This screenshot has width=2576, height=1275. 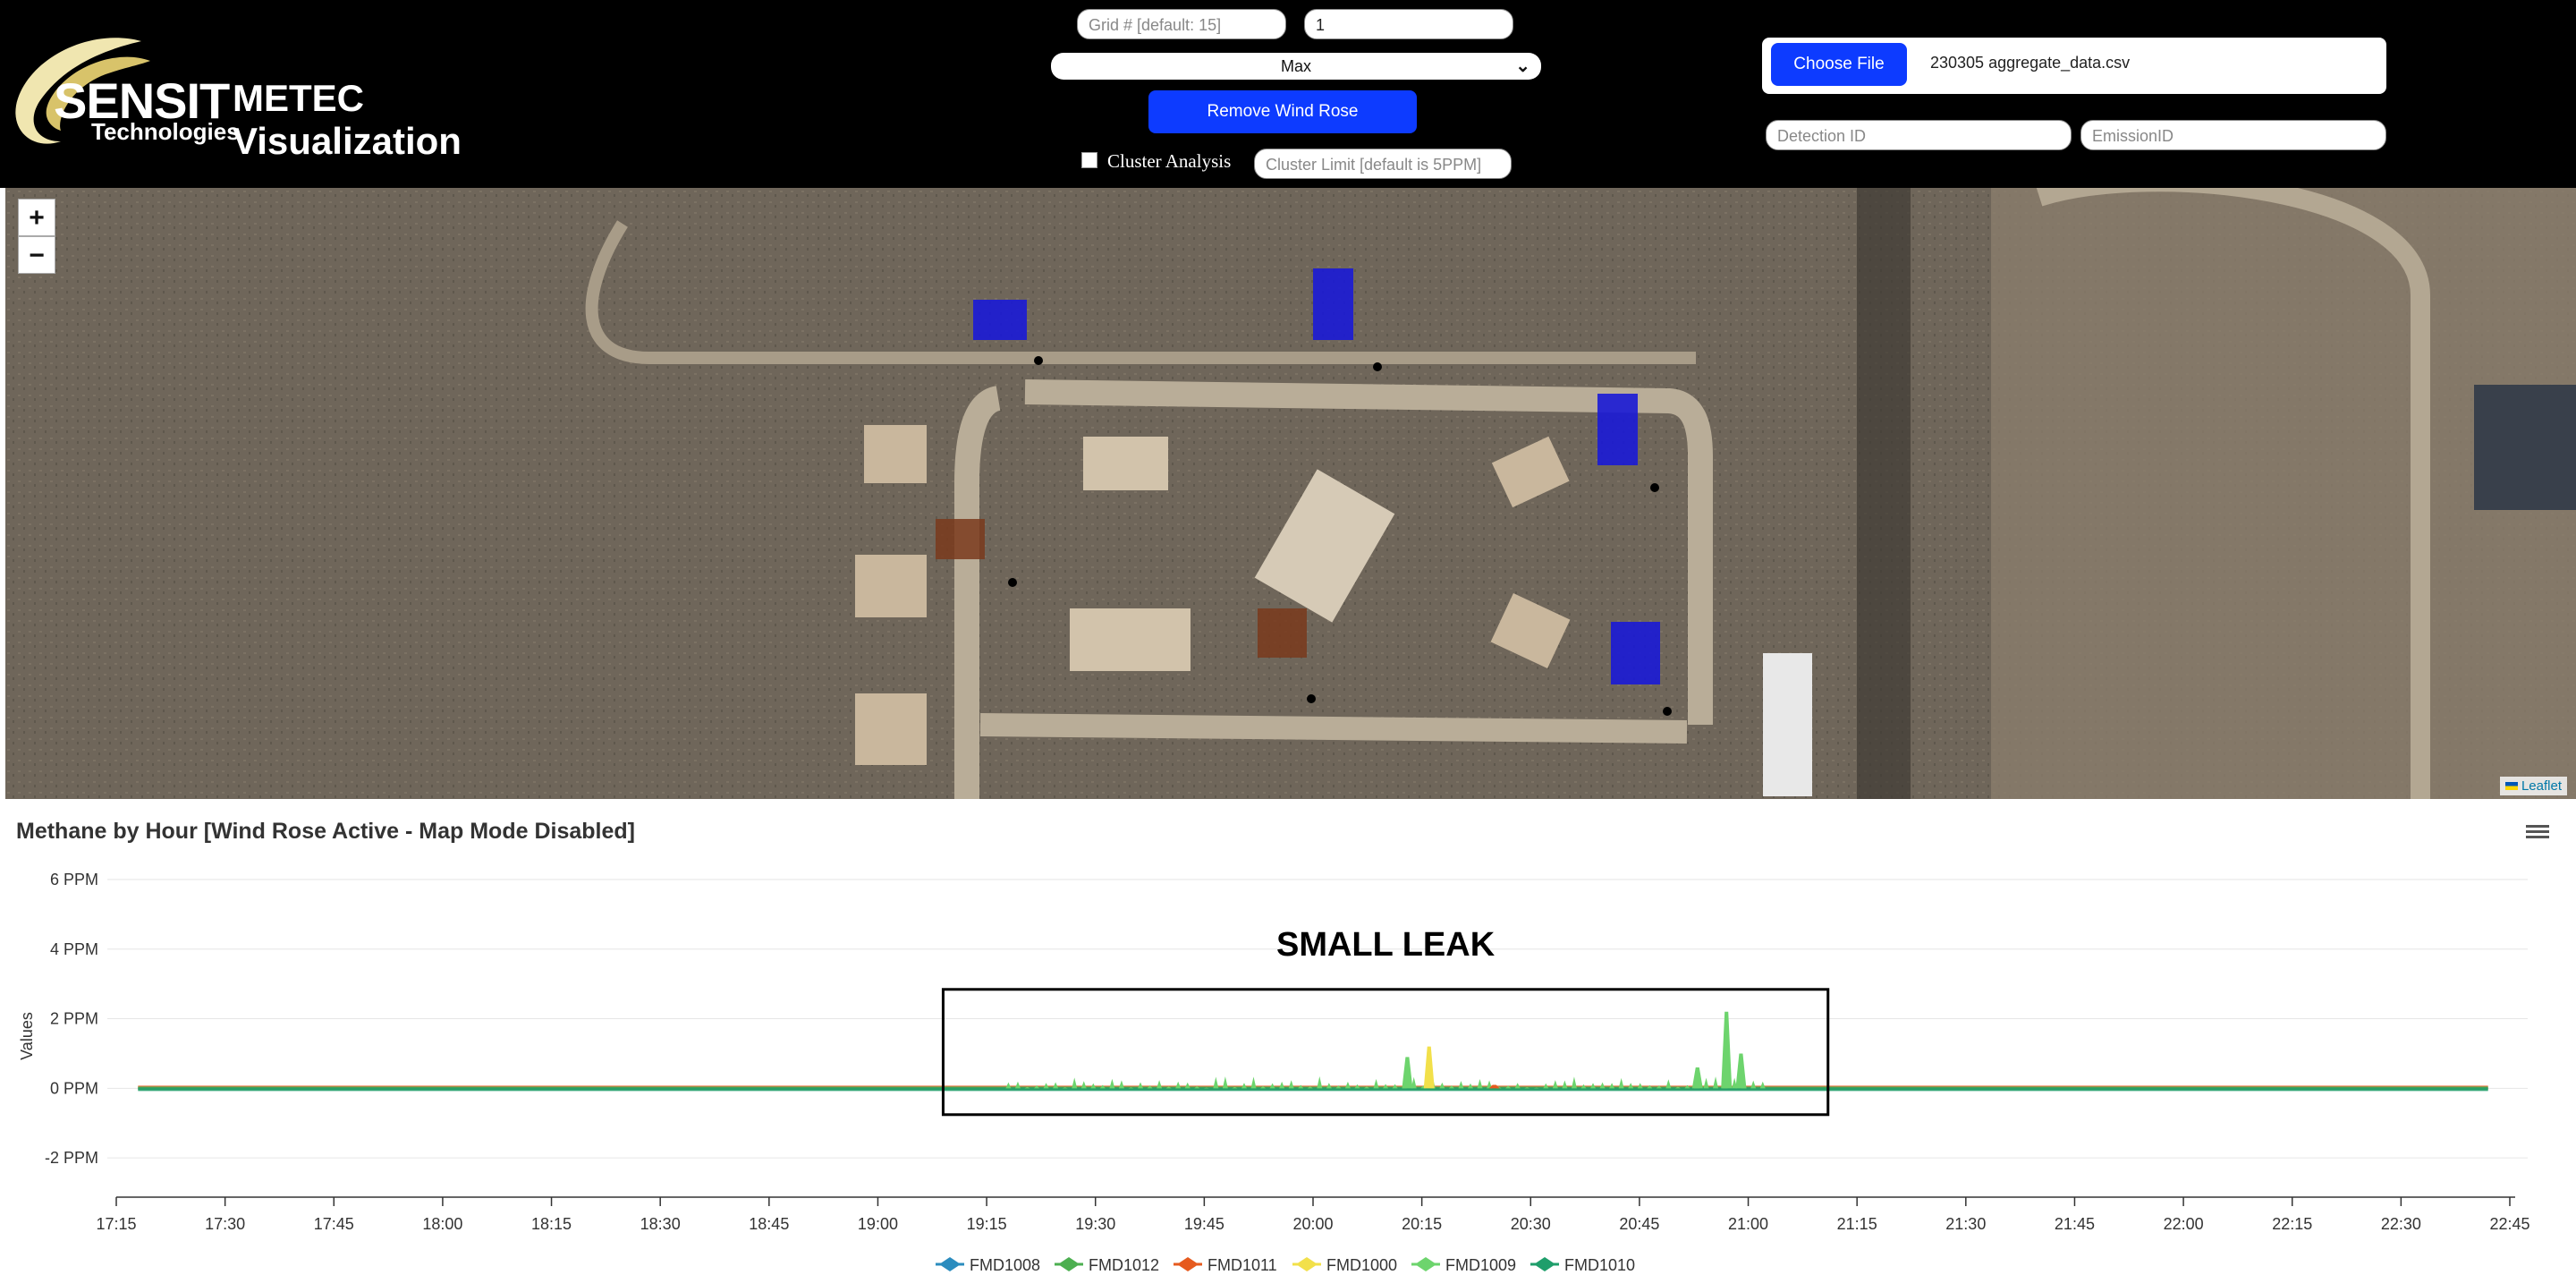 I want to click on legend-item-fmd1000: FMD1000, so click(x=1344, y=1265).